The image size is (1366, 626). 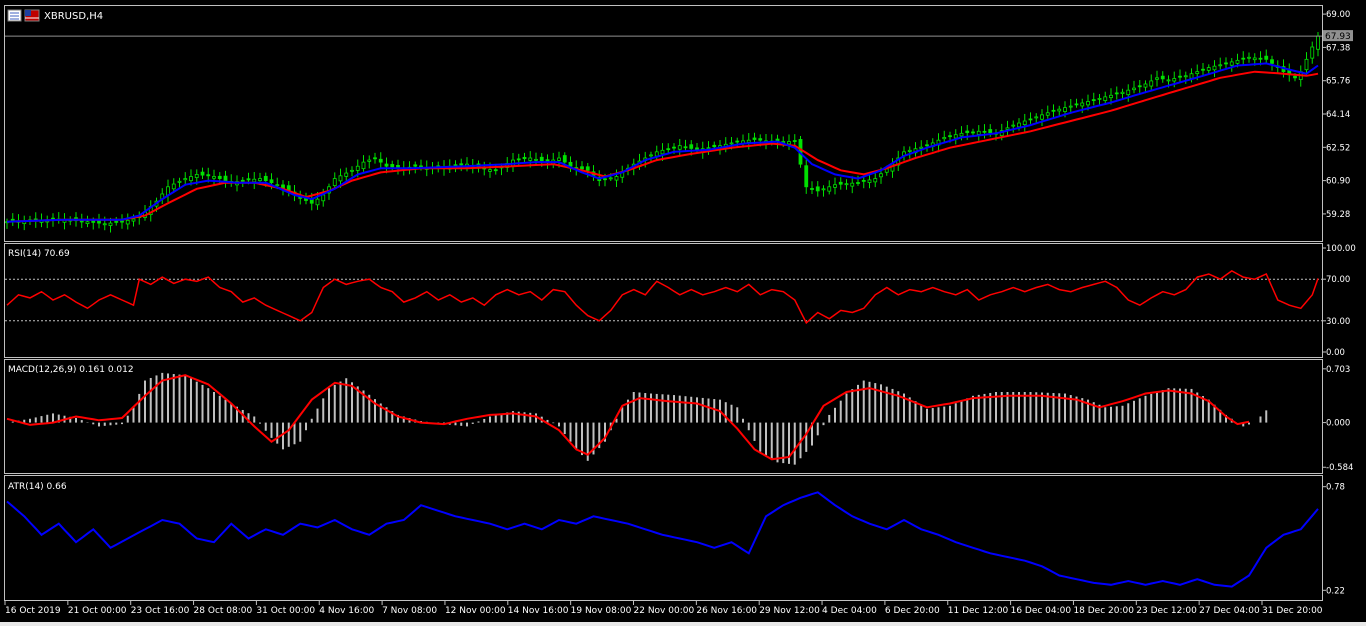 What do you see at coordinates (726, 611) in the screenshot?
I see `time-axis-label: 26 Nov 16:00` at bounding box center [726, 611].